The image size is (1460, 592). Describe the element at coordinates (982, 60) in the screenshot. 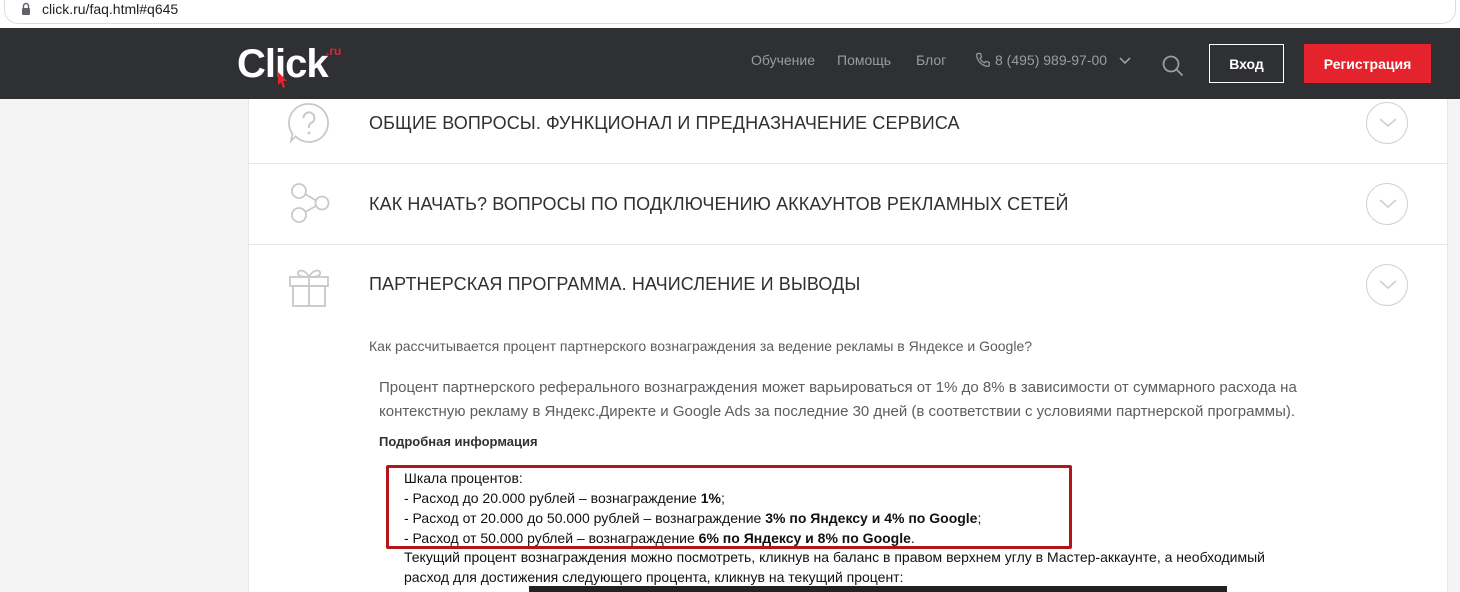

I see `phone-icon` at that location.